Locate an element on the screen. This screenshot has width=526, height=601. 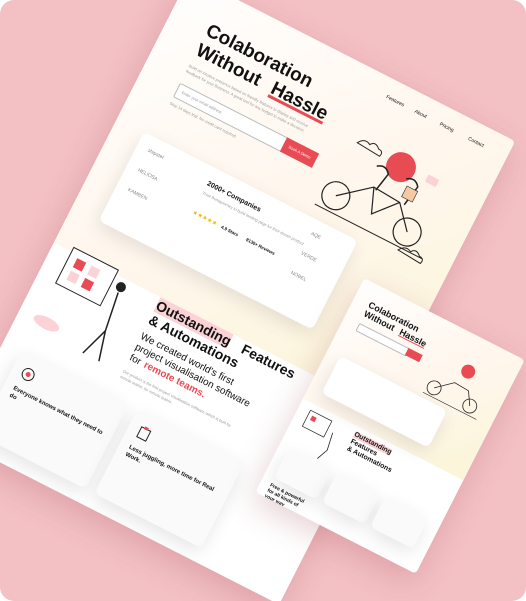
company-logo-heliosa: HELIOSA is located at coordinates (147, 175).